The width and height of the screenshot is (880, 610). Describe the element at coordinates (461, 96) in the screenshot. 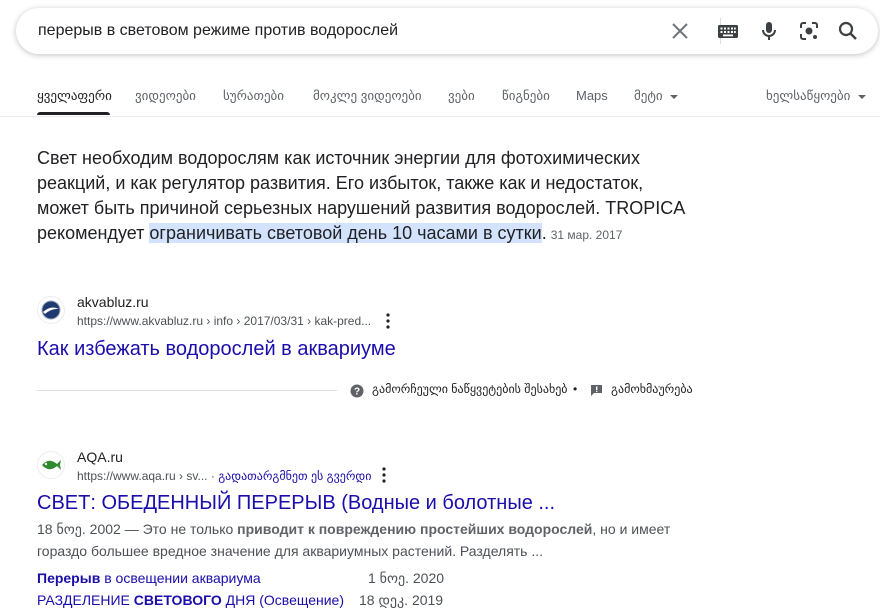

I see `tab-web: ვები` at that location.